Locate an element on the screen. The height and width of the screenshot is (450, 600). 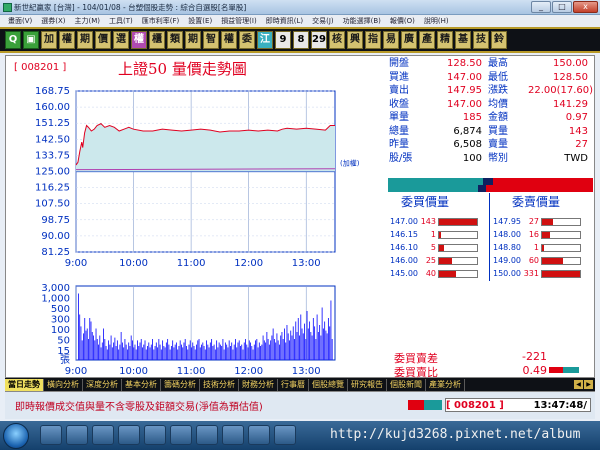
toolbar-button: 產 is located at coordinates (427, 40).